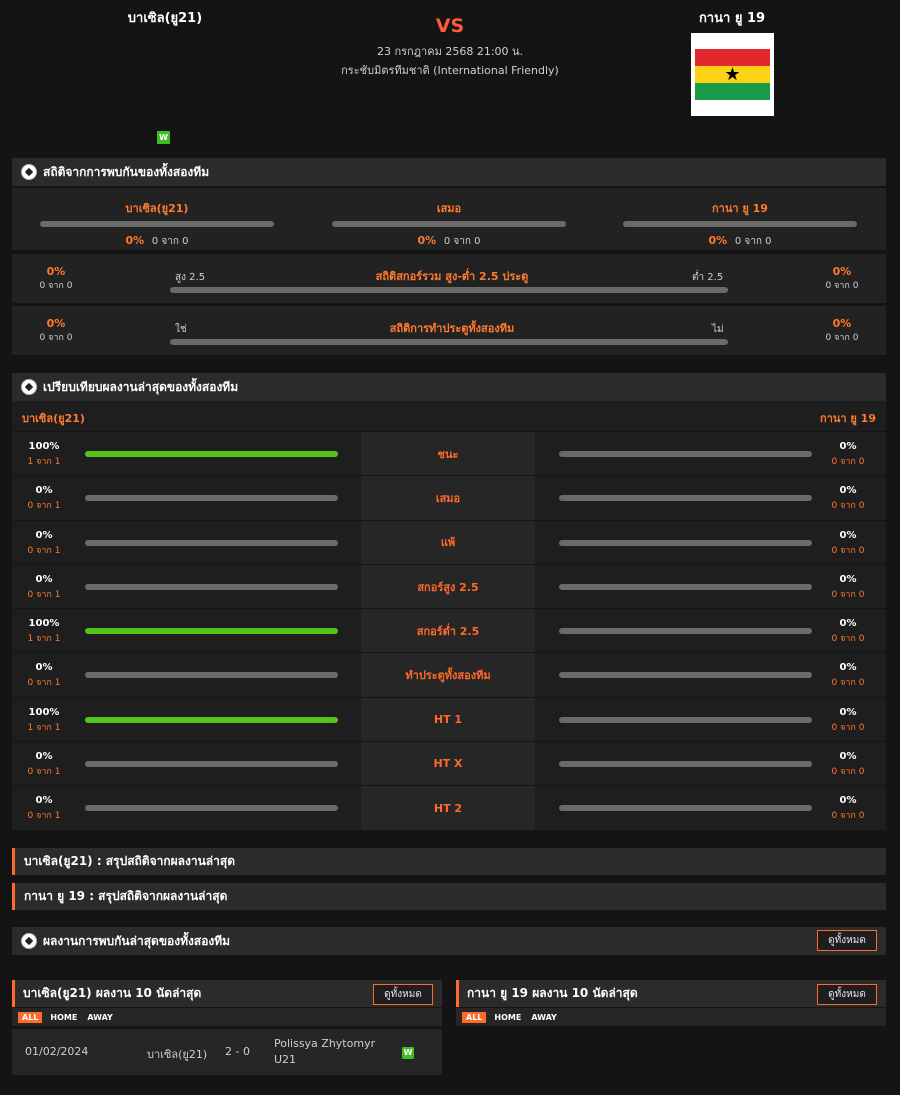  Describe the element at coordinates (53, 418) in the screenshot. I see `compare-home-label: บาเซิล(ยู21)` at that location.